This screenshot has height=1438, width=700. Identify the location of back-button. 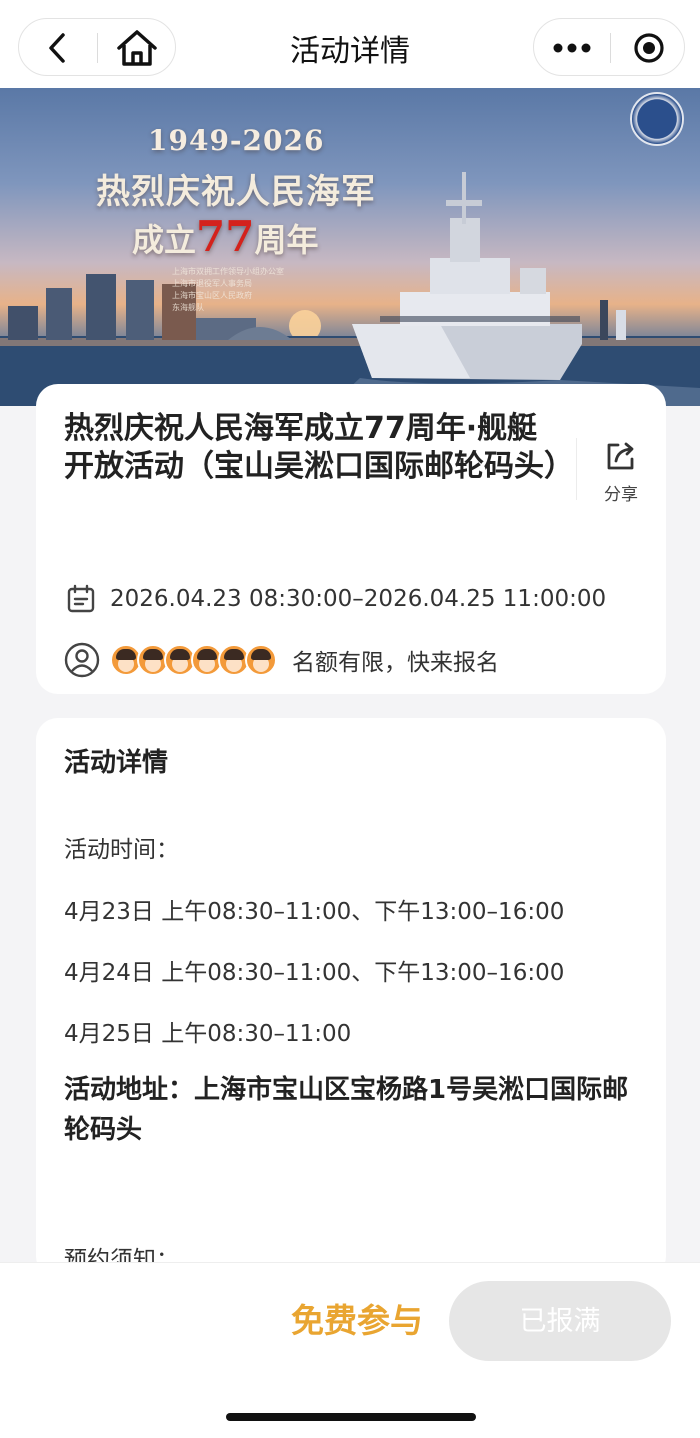
(58, 48).